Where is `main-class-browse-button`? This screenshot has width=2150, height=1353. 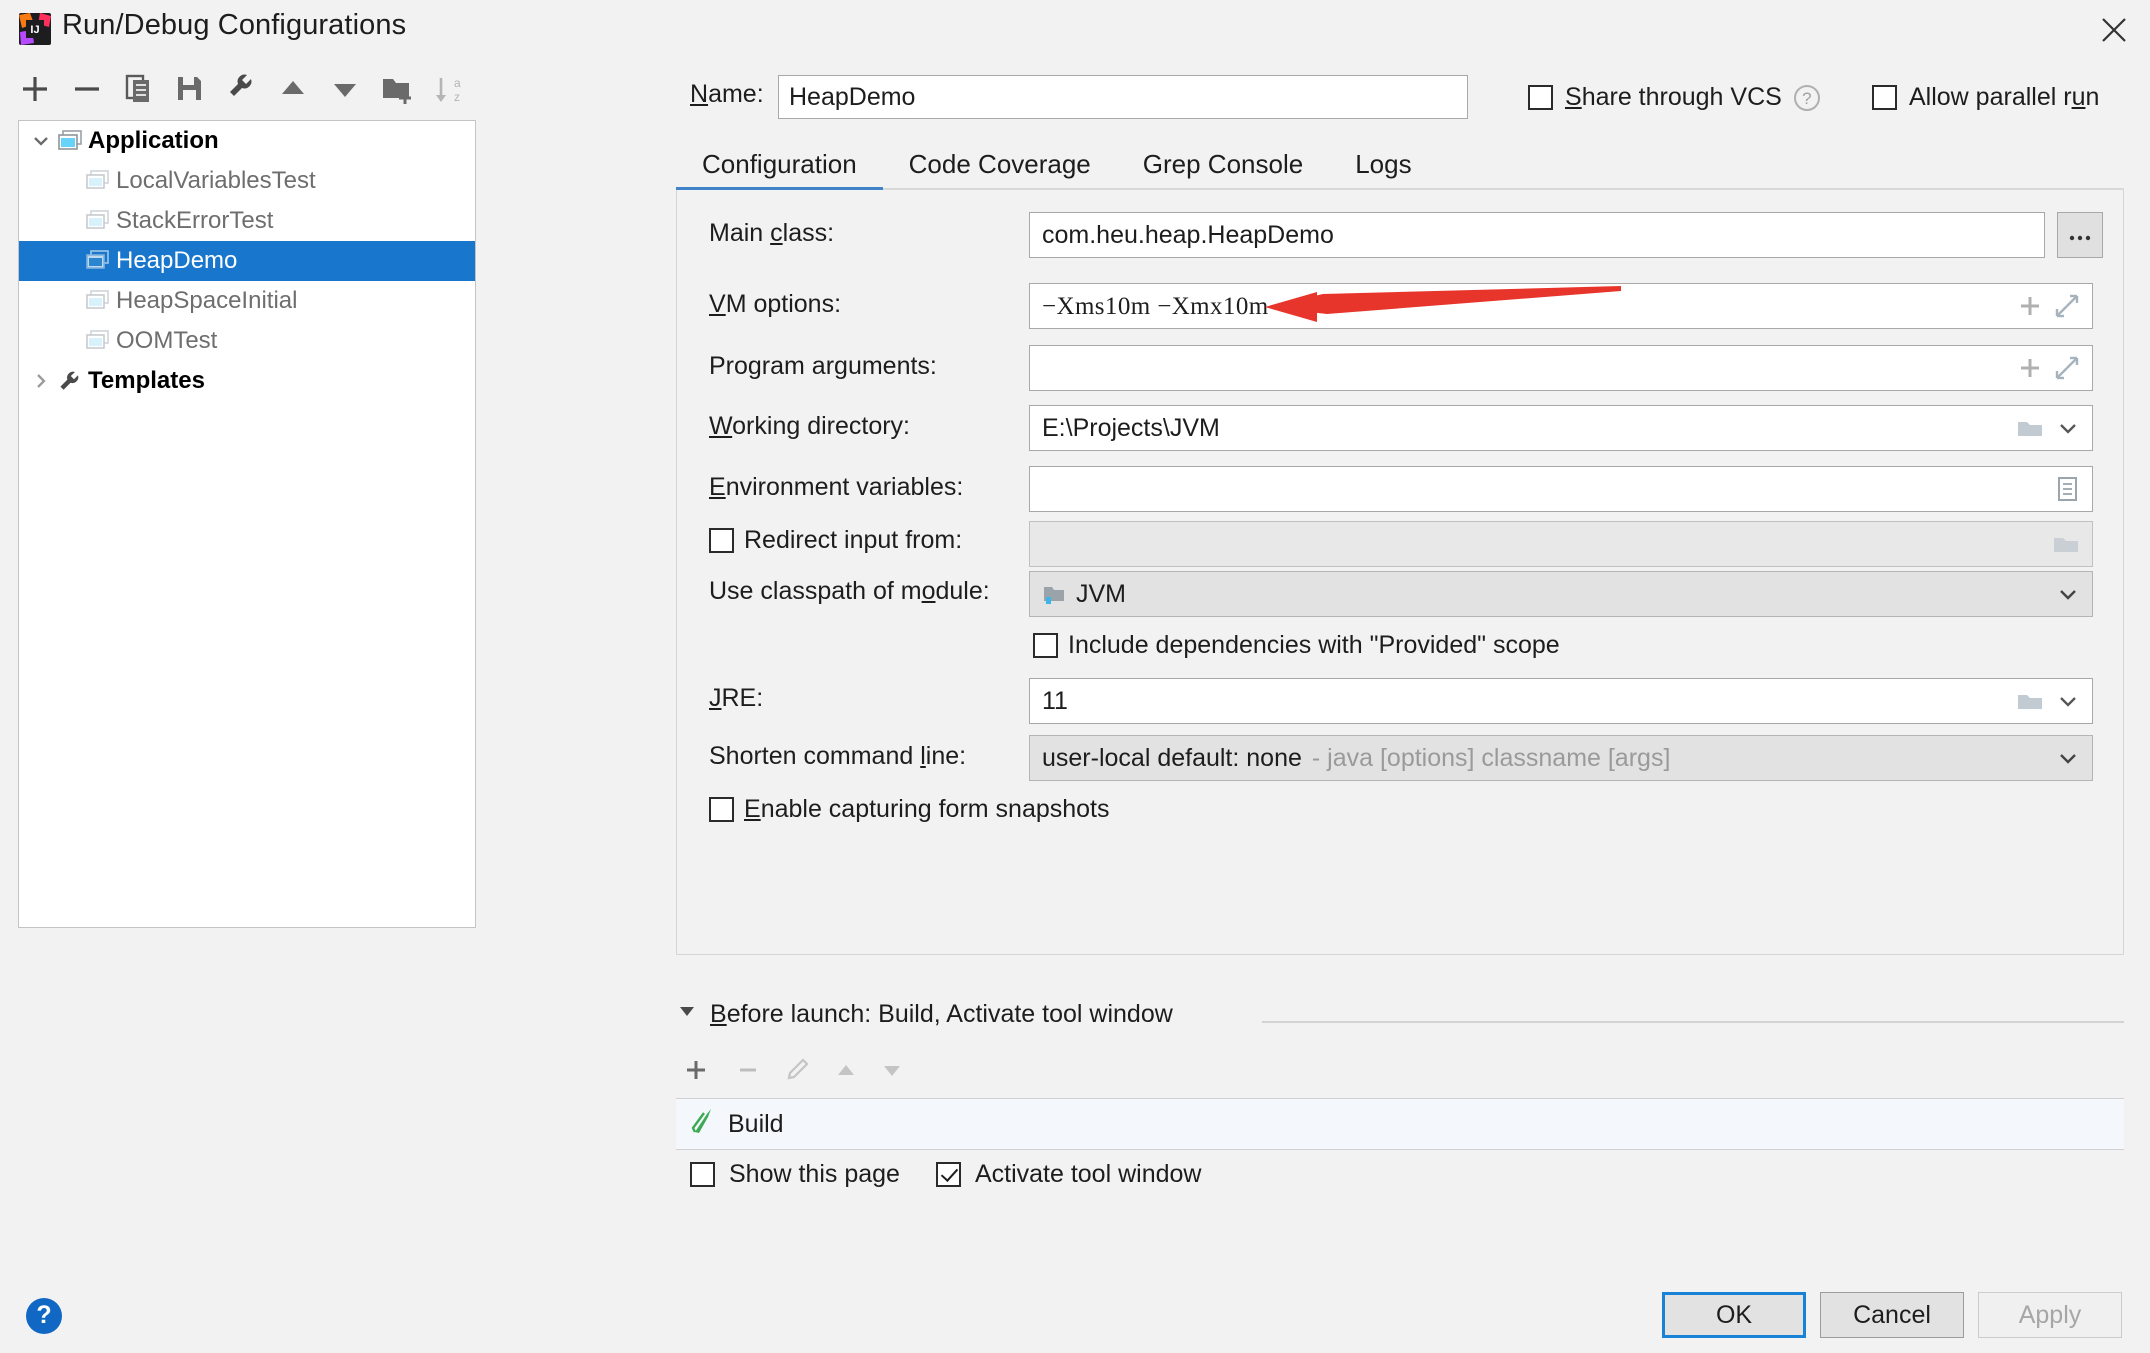
main-class-browse-button is located at coordinates (2080, 235).